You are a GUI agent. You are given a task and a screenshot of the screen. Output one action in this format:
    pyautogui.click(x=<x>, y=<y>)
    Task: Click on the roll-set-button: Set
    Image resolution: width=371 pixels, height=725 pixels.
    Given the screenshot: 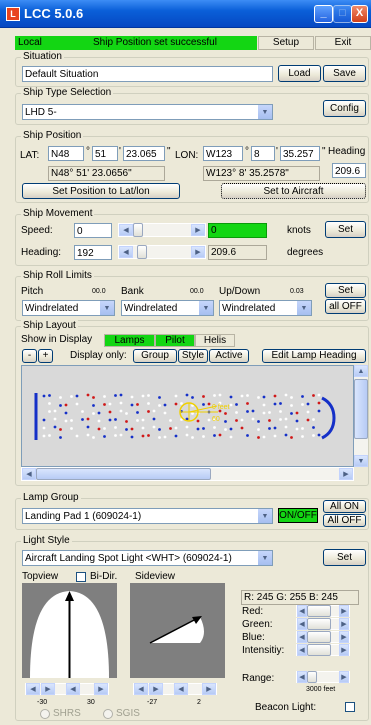 What is the action you would take?
    pyautogui.click(x=345, y=290)
    